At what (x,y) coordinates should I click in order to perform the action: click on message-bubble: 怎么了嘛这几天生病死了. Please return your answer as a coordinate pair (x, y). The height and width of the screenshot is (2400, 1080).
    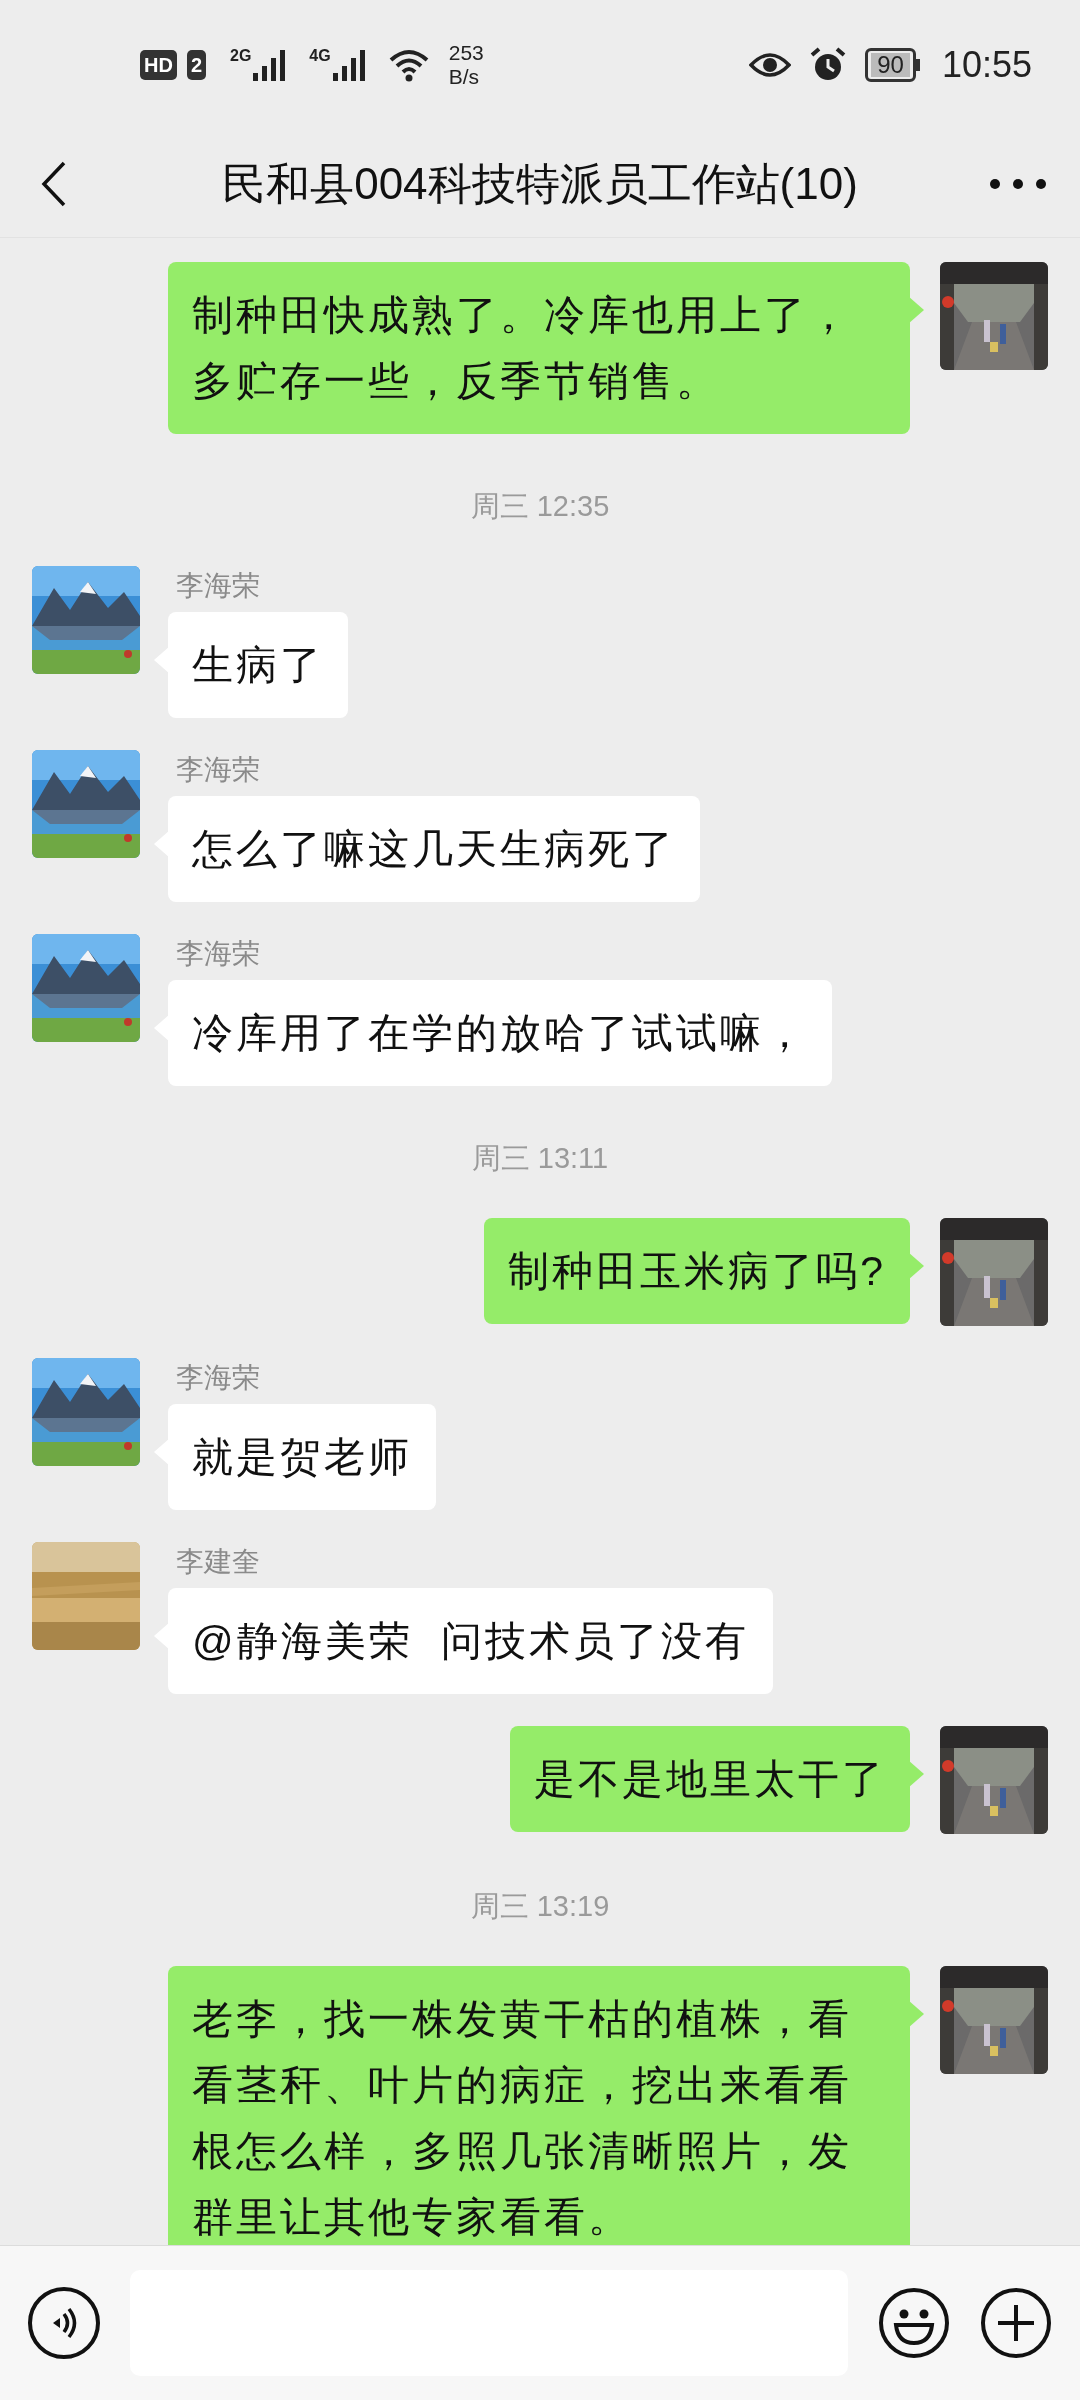
    Looking at the image, I should click on (434, 849).